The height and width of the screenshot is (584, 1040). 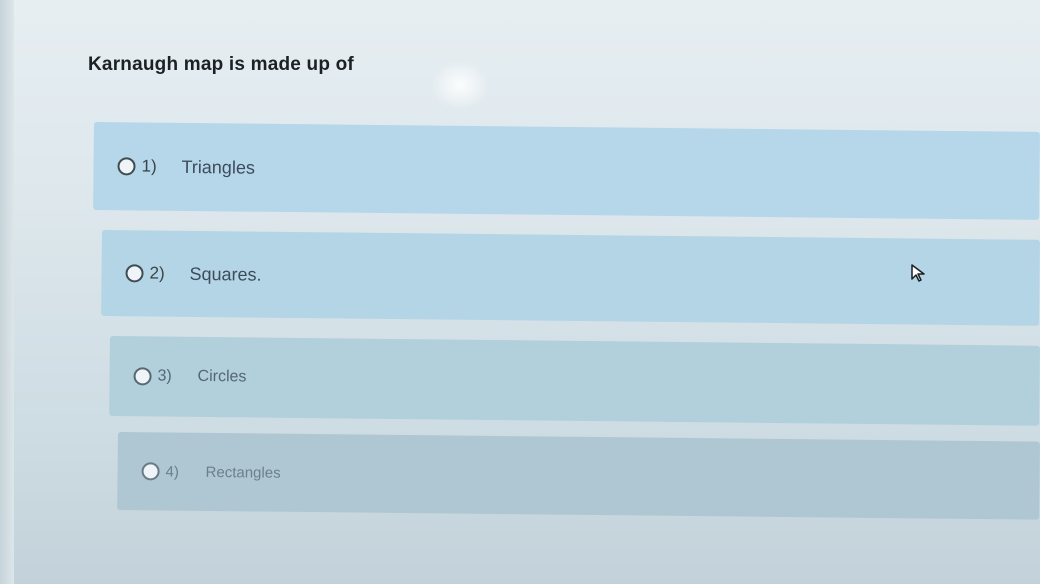 What do you see at coordinates (222, 376) in the screenshot?
I see `option-label: Circles` at bounding box center [222, 376].